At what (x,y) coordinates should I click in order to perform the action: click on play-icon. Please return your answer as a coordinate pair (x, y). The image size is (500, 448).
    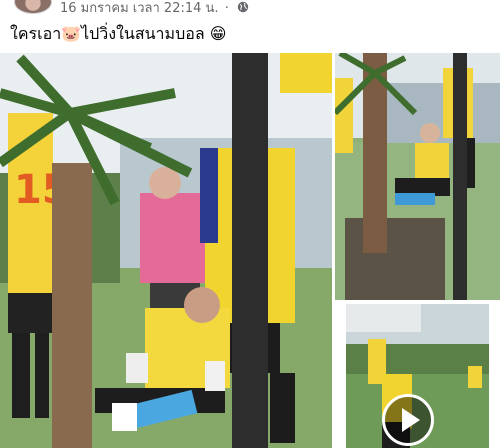
    Looking at the image, I should click on (408, 420).